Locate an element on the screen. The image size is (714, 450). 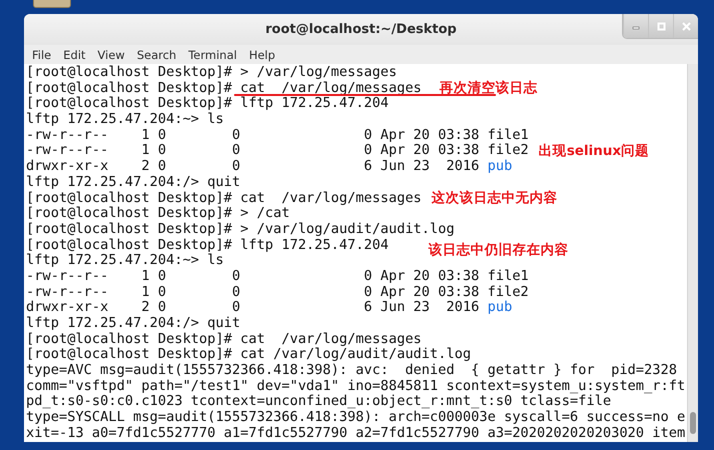
terminal-line: comm="vsftpd" path="/test1" dev="vda1" ino=8845811 scontext=system_u:system_r:ft is located at coordinates (356, 386).